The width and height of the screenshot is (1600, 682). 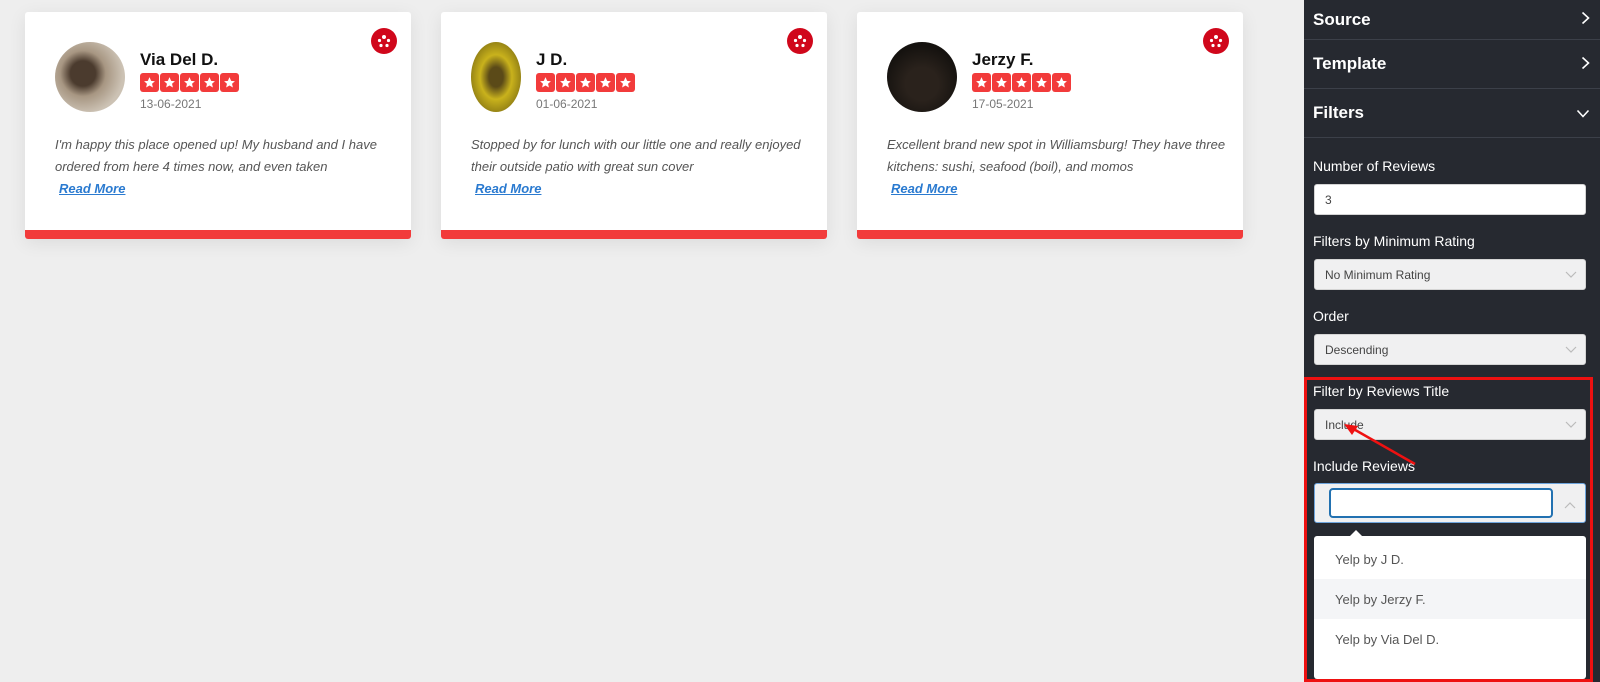 What do you see at coordinates (1357, 349) in the screenshot?
I see `order-value: Descending` at bounding box center [1357, 349].